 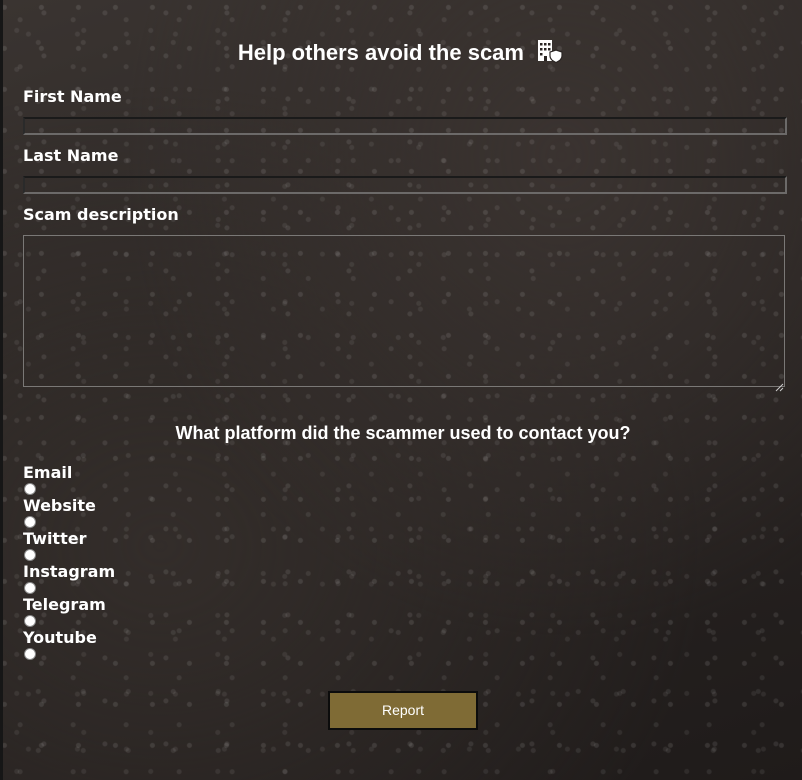 I want to click on platform-label-instagram: Instagram, so click(x=69, y=571).